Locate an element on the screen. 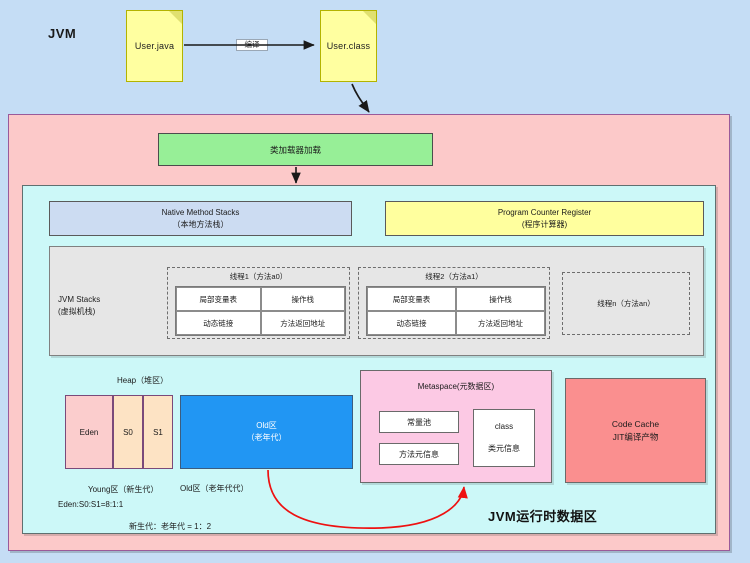  thread-1-return-address: 方法返回地址 is located at coordinates (302, 323).